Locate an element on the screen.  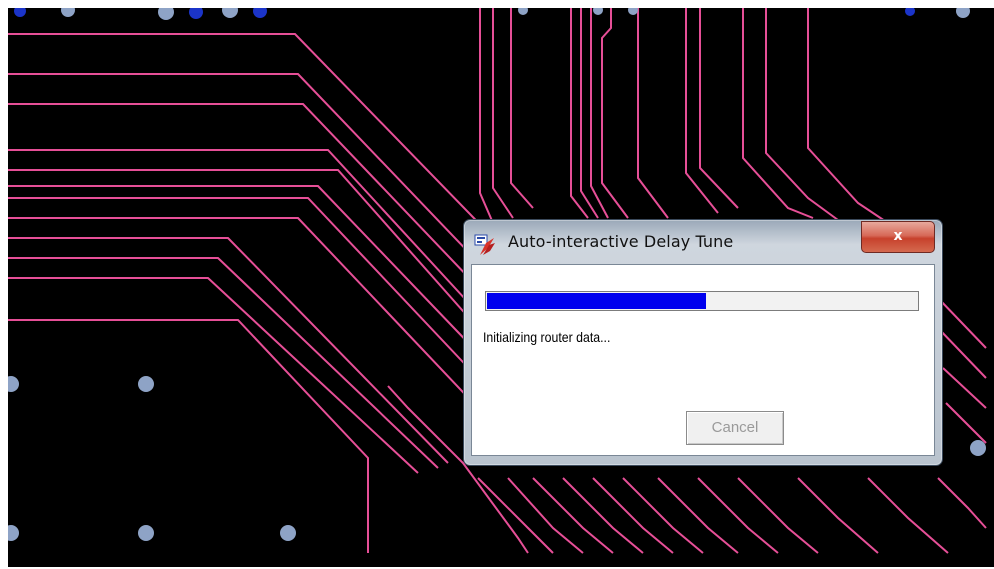
close-icon: x is located at coordinates (898, 236).